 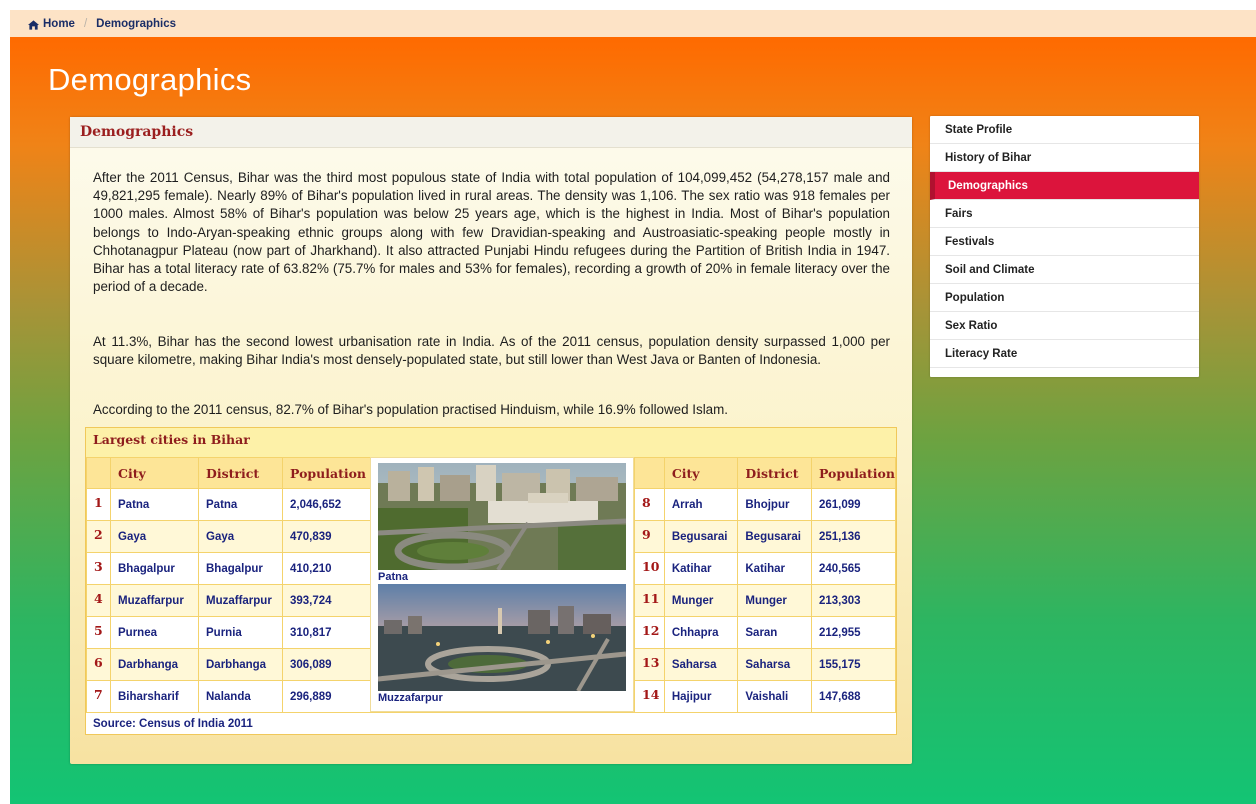 I want to click on table-row: 14 Hajipur Vaishali 147,688, so click(x=765, y=696).